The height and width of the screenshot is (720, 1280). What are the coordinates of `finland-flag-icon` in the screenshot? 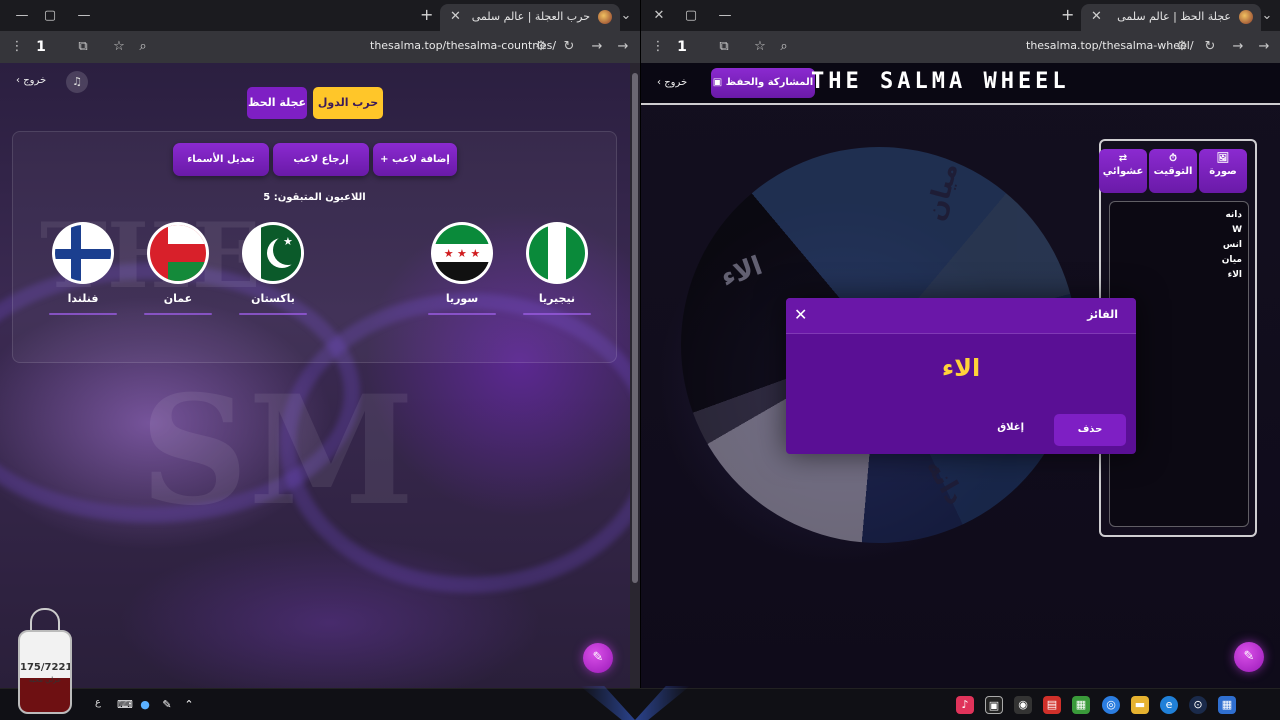 It's located at (83, 253).